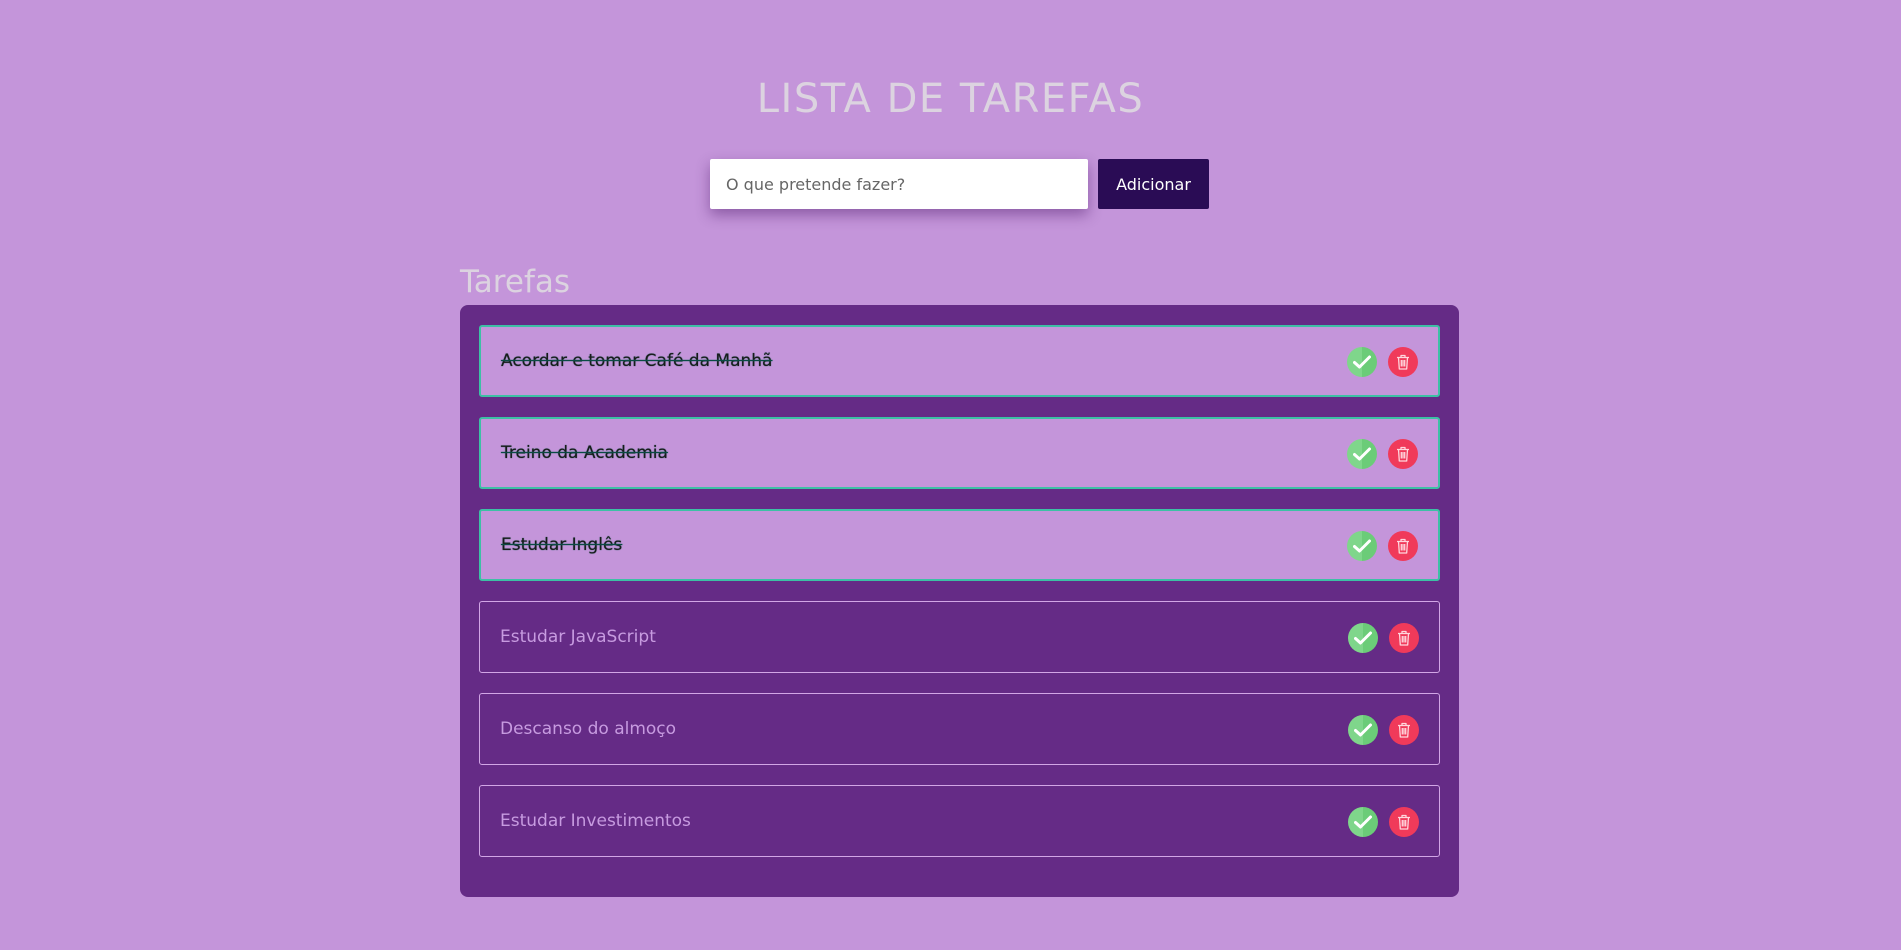 The image size is (1901, 950). Describe the element at coordinates (584, 453) in the screenshot. I see `task-label: Treino da Academia` at that location.